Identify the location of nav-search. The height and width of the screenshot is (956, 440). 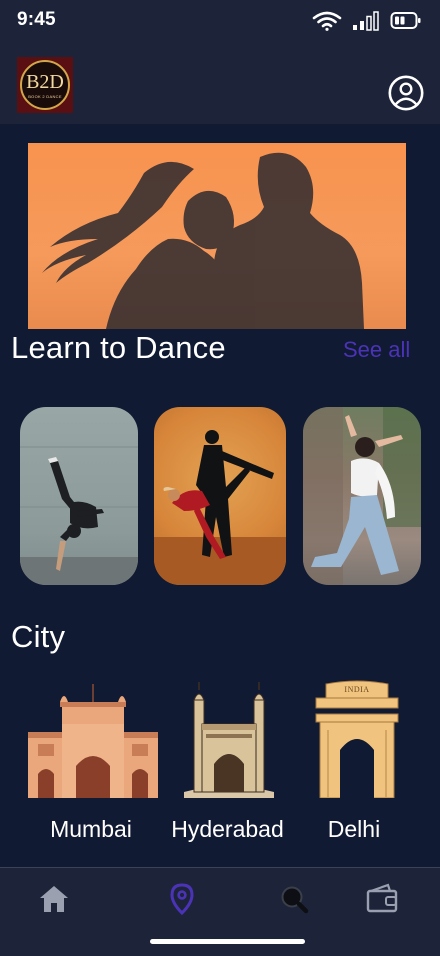
(294, 899).